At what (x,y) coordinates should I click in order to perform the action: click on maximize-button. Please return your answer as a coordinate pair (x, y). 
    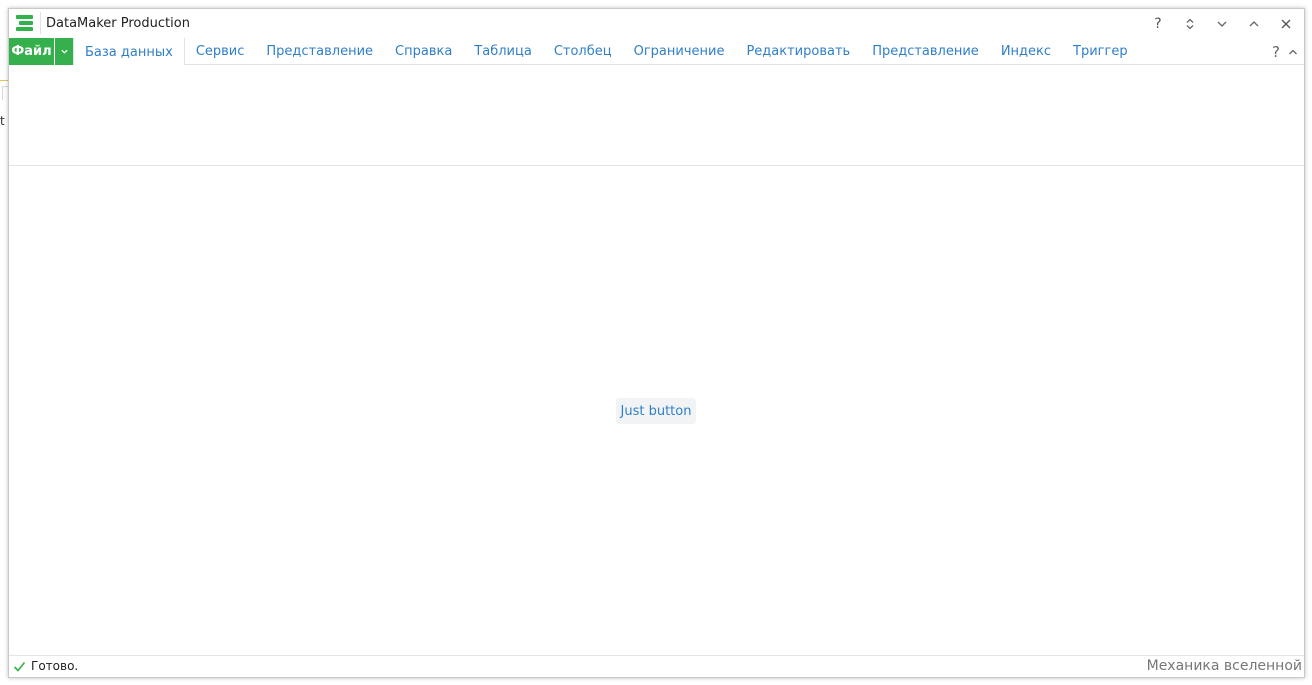
    Looking at the image, I should click on (1254, 23).